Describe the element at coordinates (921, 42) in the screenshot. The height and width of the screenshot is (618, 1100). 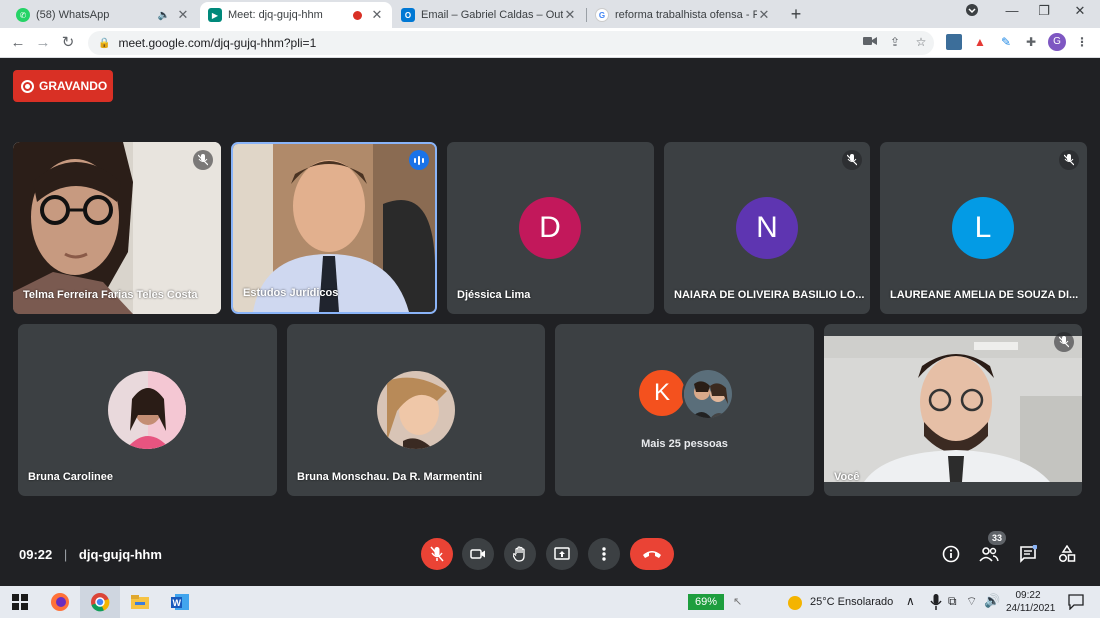
I see `bookmark-star-icon: ☆` at that location.